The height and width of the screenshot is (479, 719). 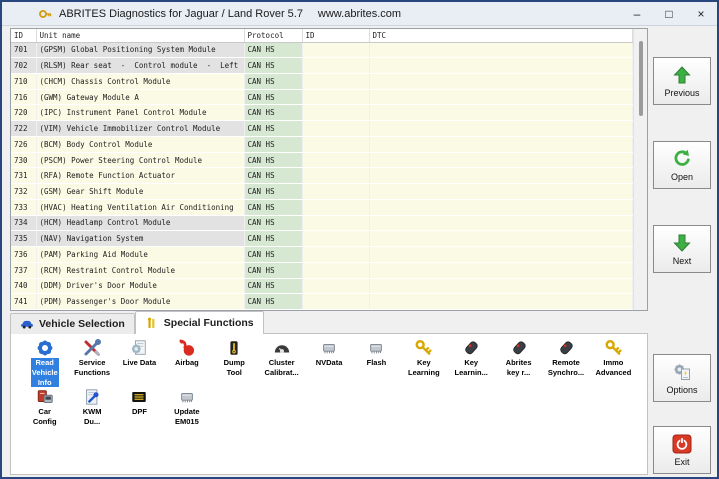 I want to click on function-service-functions: Service Functions, so click(x=91, y=358).